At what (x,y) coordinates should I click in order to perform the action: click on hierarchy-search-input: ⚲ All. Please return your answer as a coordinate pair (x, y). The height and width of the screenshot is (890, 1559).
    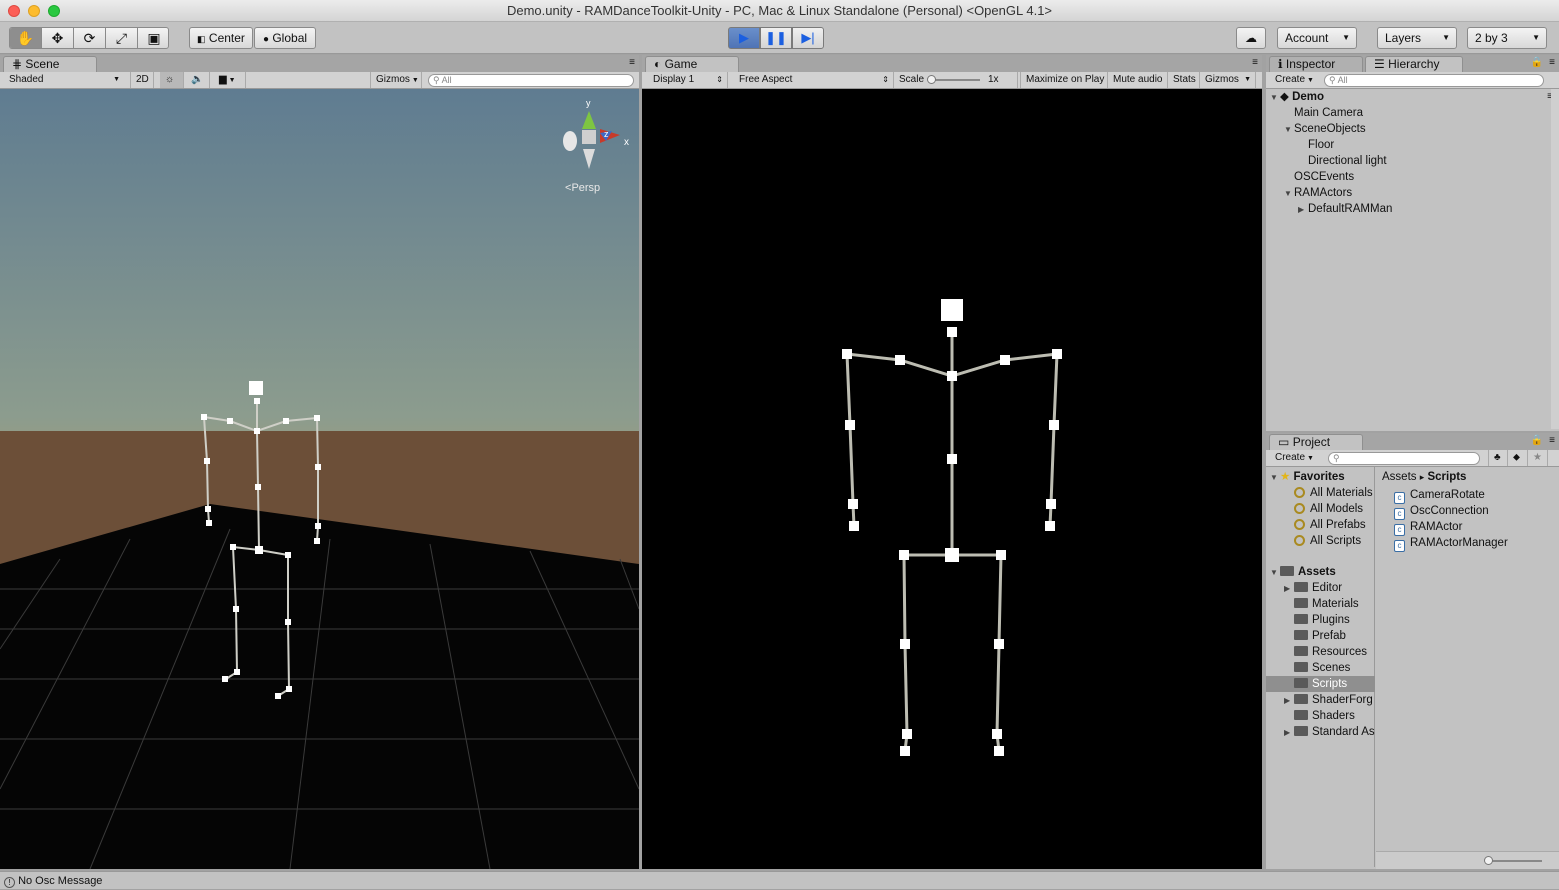
    Looking at the image, I should click on (1434, 80).